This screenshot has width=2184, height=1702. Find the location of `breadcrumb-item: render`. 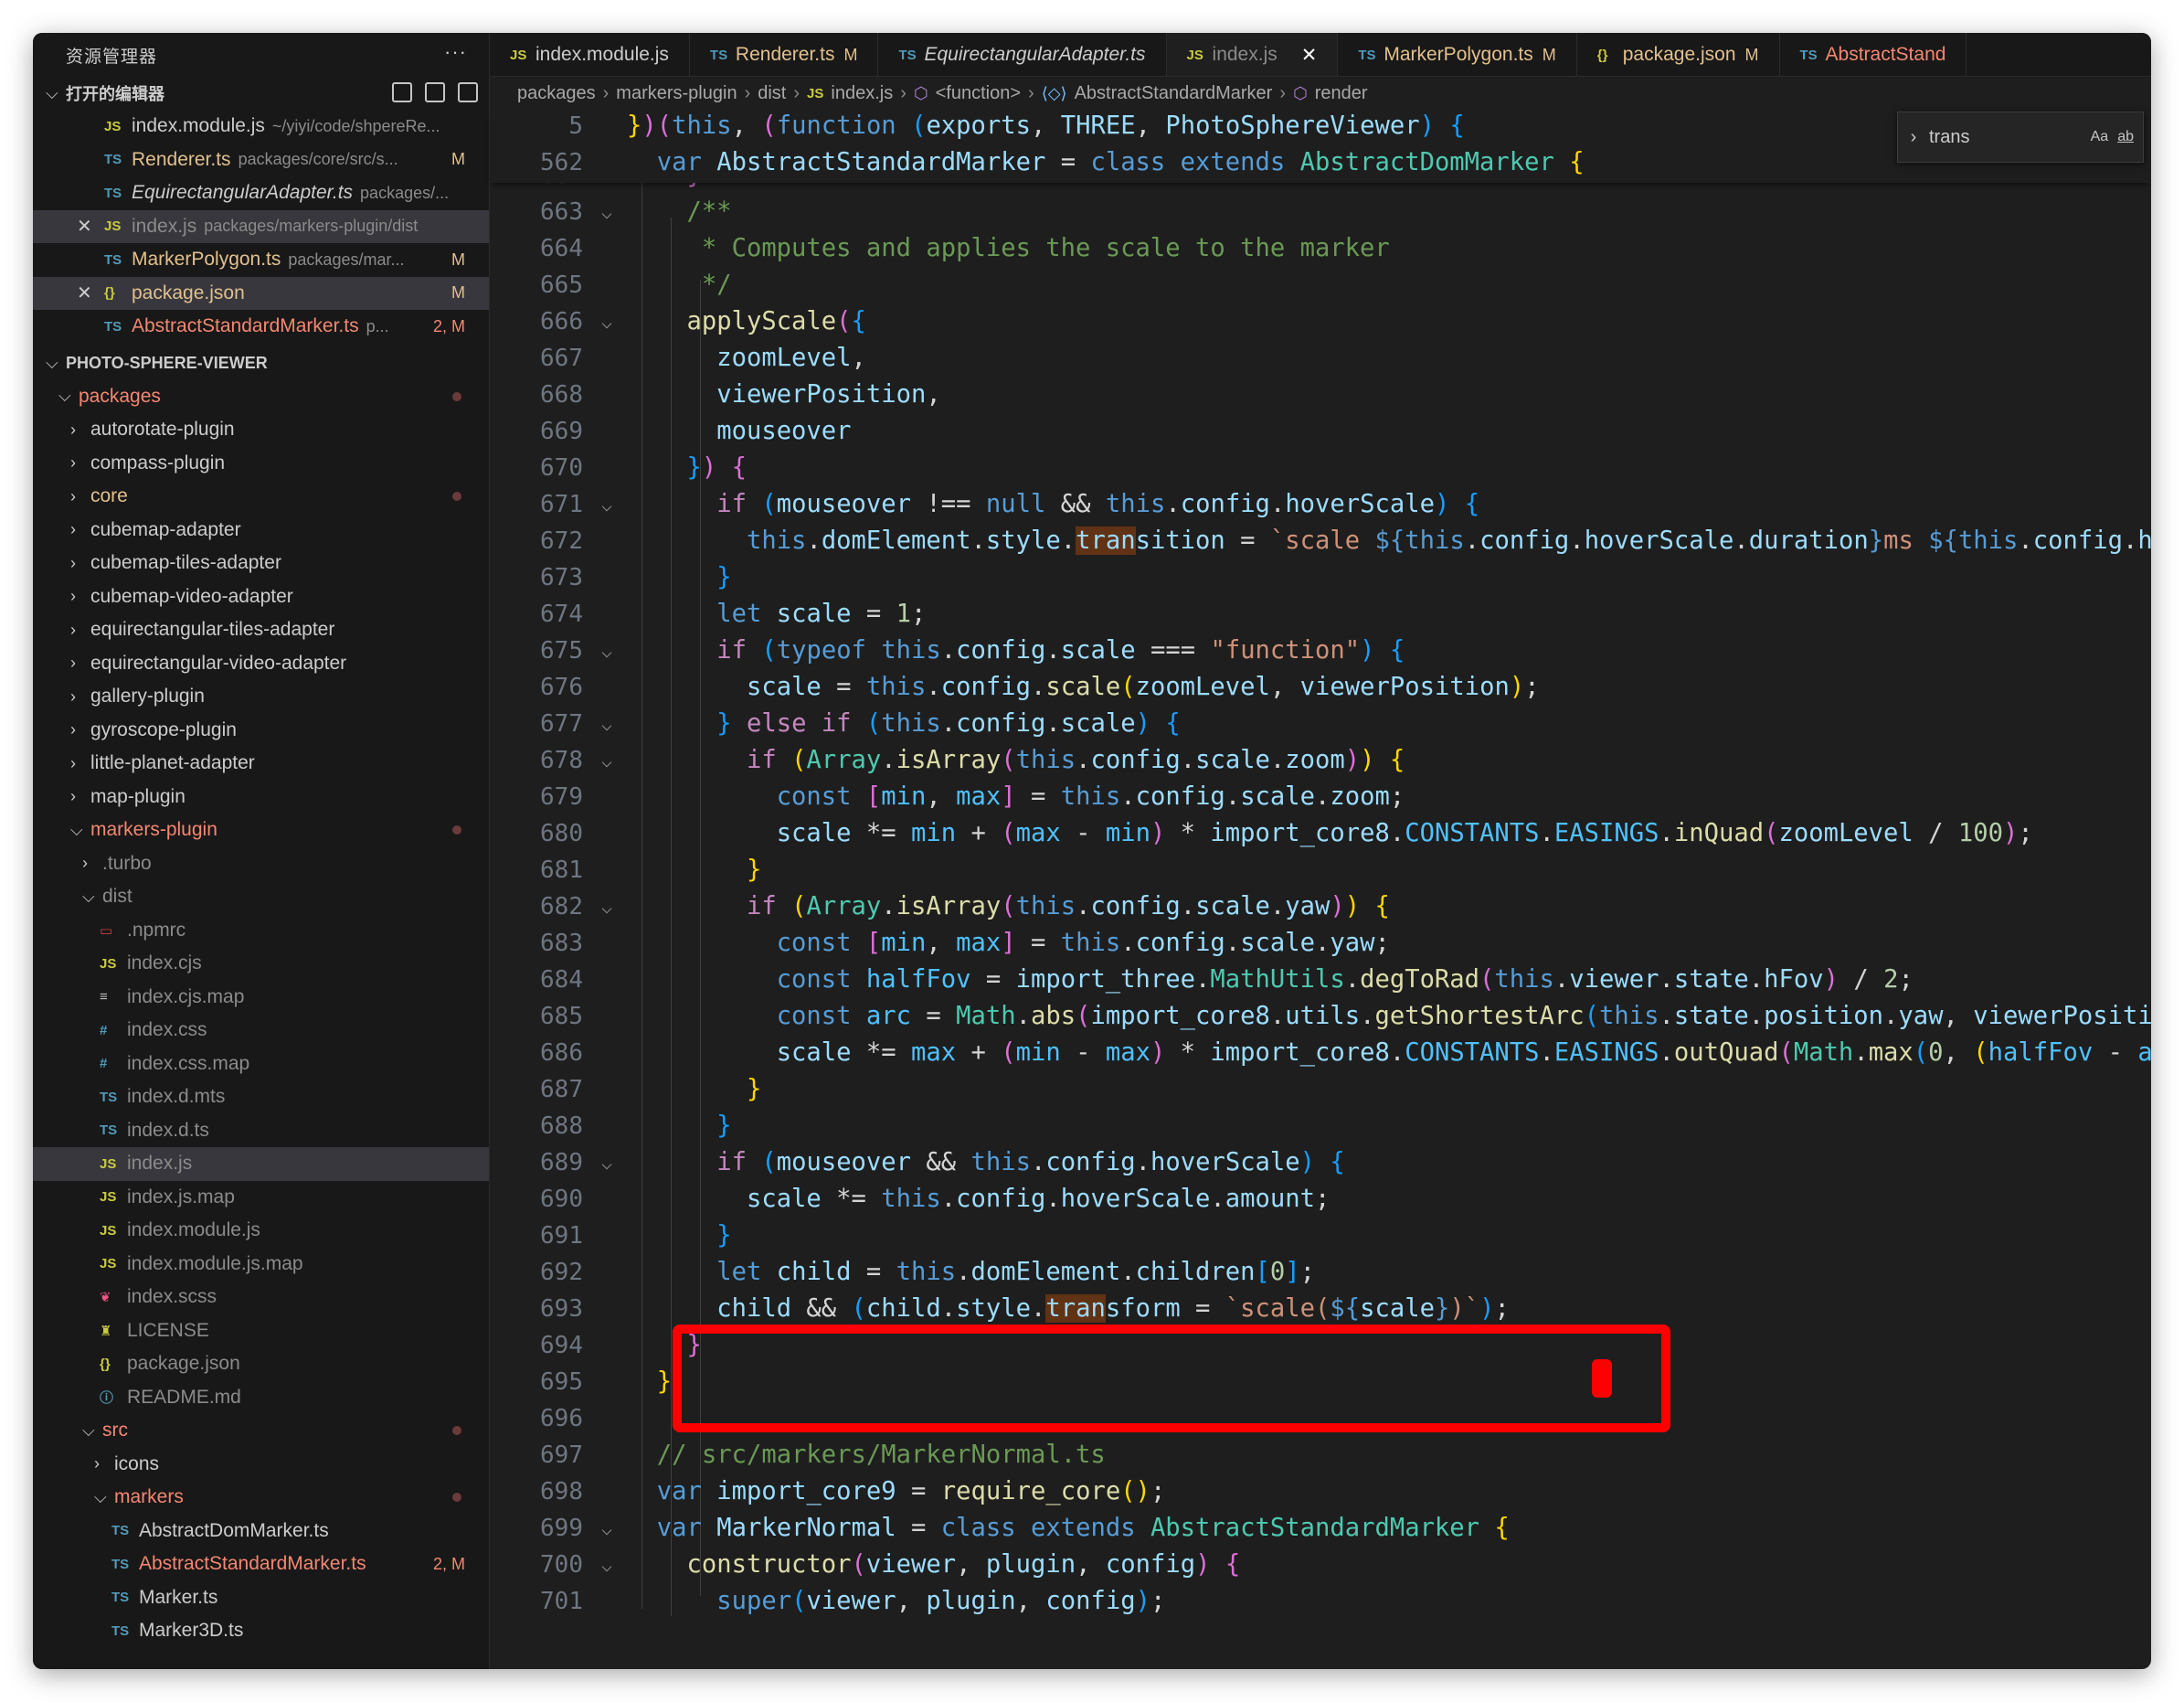

breadcrumb-item: render is located at coordinates (1342, 93).